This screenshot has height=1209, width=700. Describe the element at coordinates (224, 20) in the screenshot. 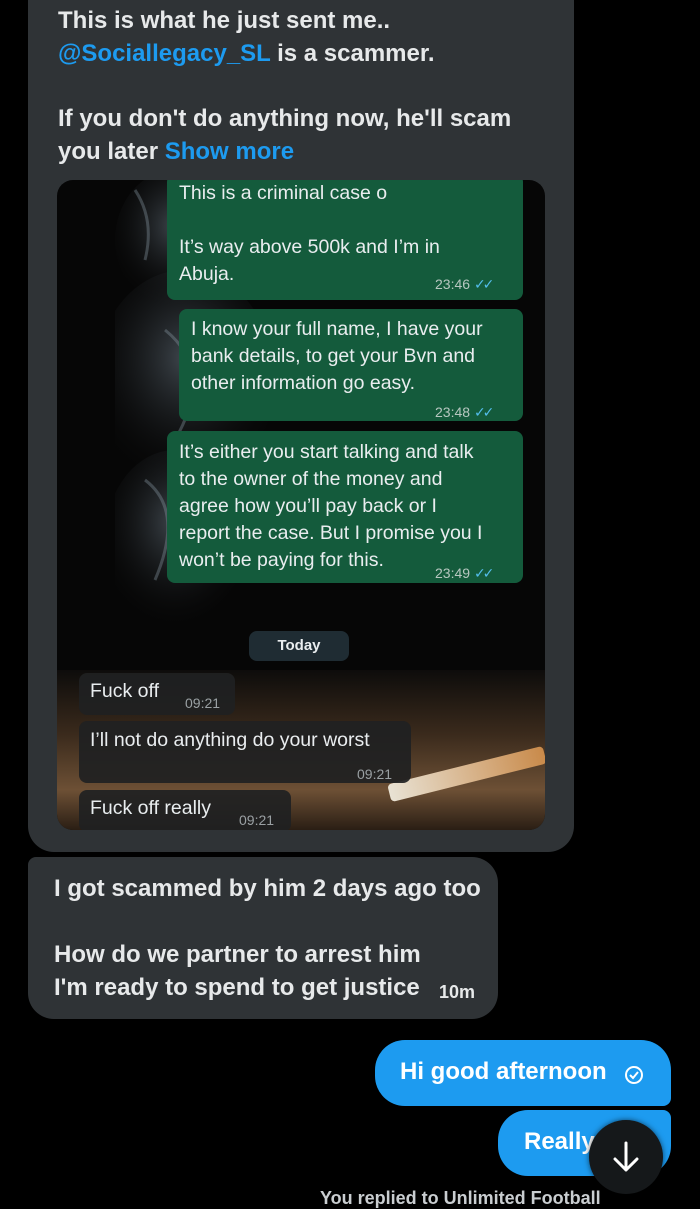

I see `message-text: This is what he just sent me..` at that location.